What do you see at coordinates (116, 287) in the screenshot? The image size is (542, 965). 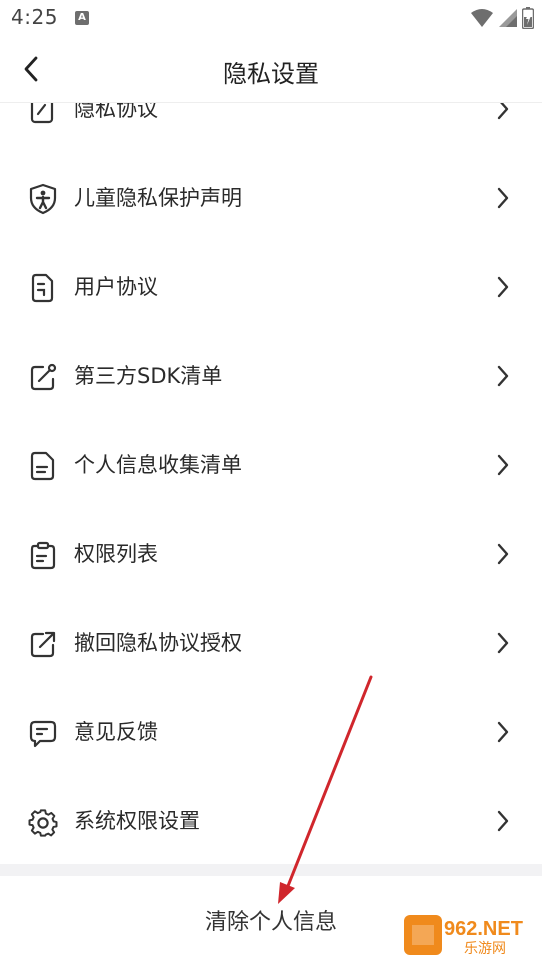 I see `menu-item-label: 用户协议` at bounding box center [116, 287].